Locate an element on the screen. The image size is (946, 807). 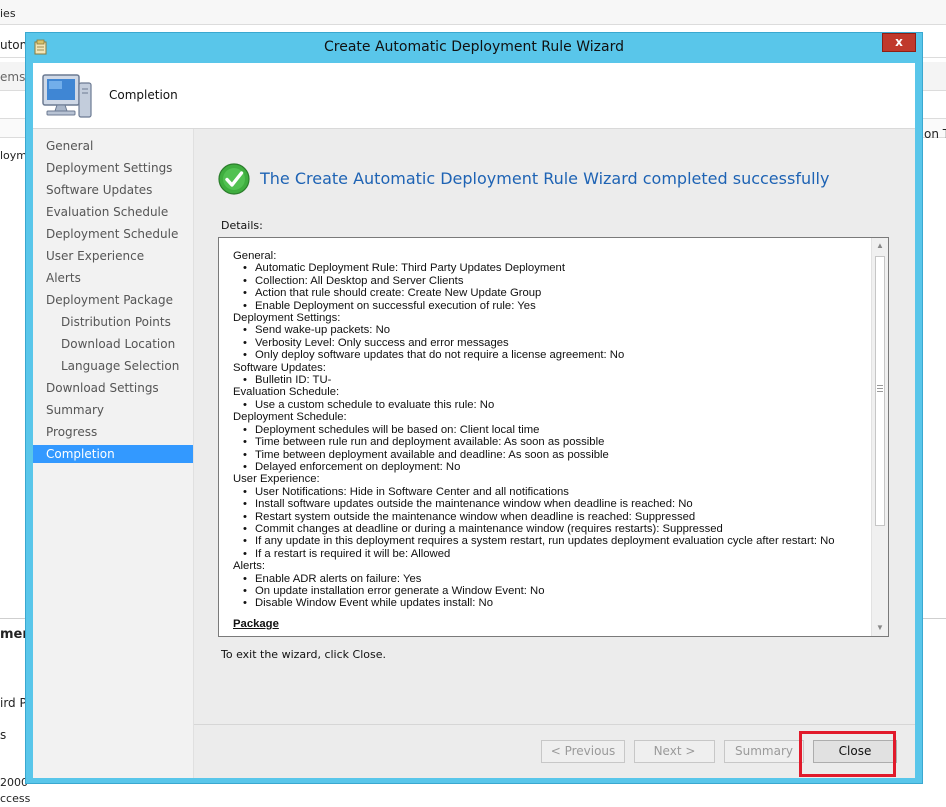
nav-item-software-updates: Software Updates is located at coordinates (119, 190).